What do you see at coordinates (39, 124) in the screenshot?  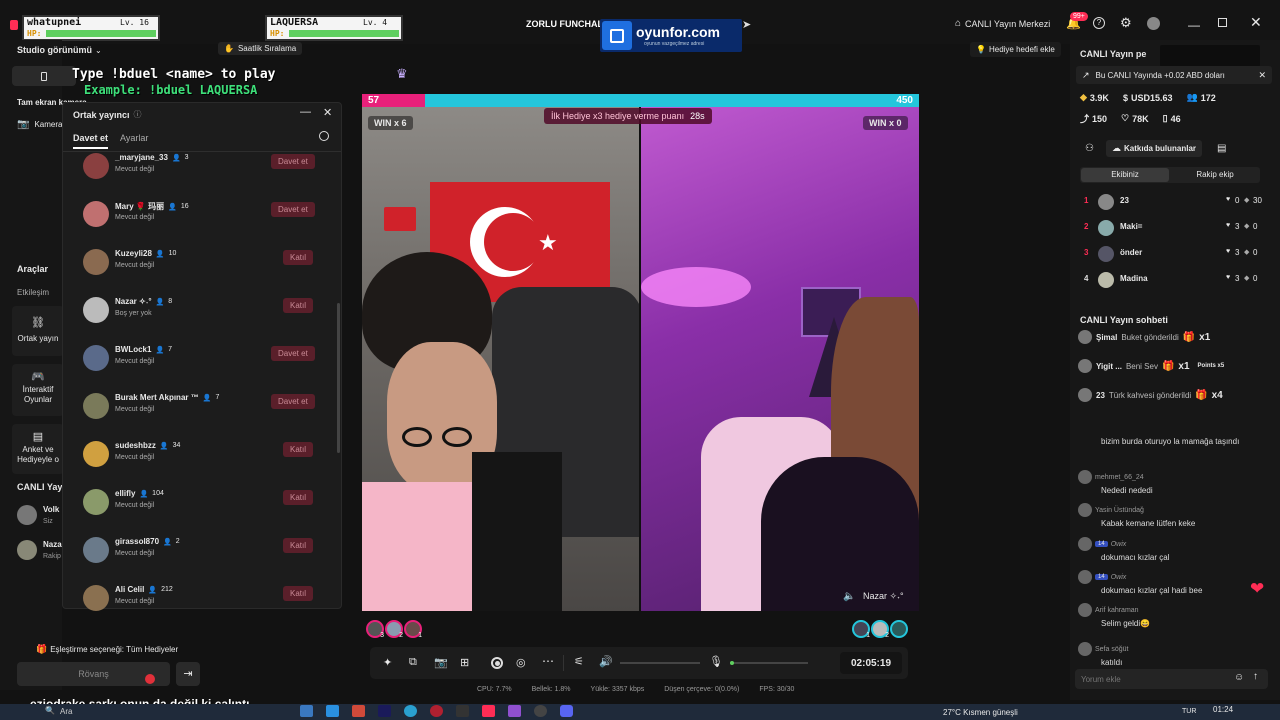 I see `camera-item: 📷 Kamera` at bounding box center [39, 124].